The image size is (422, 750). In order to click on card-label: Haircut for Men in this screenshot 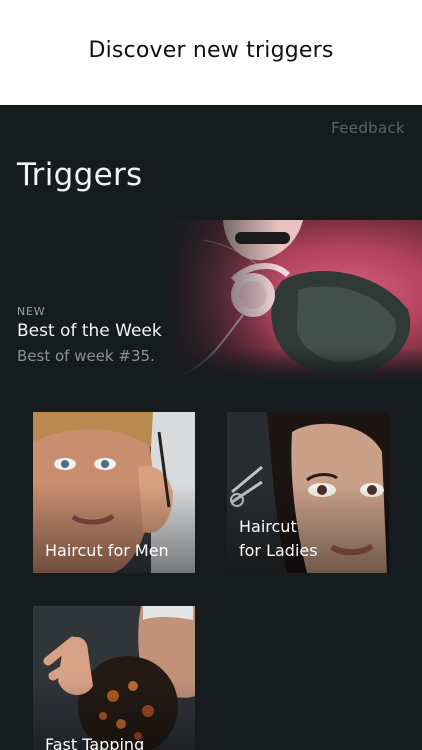, I will do `click(107, 550)`.